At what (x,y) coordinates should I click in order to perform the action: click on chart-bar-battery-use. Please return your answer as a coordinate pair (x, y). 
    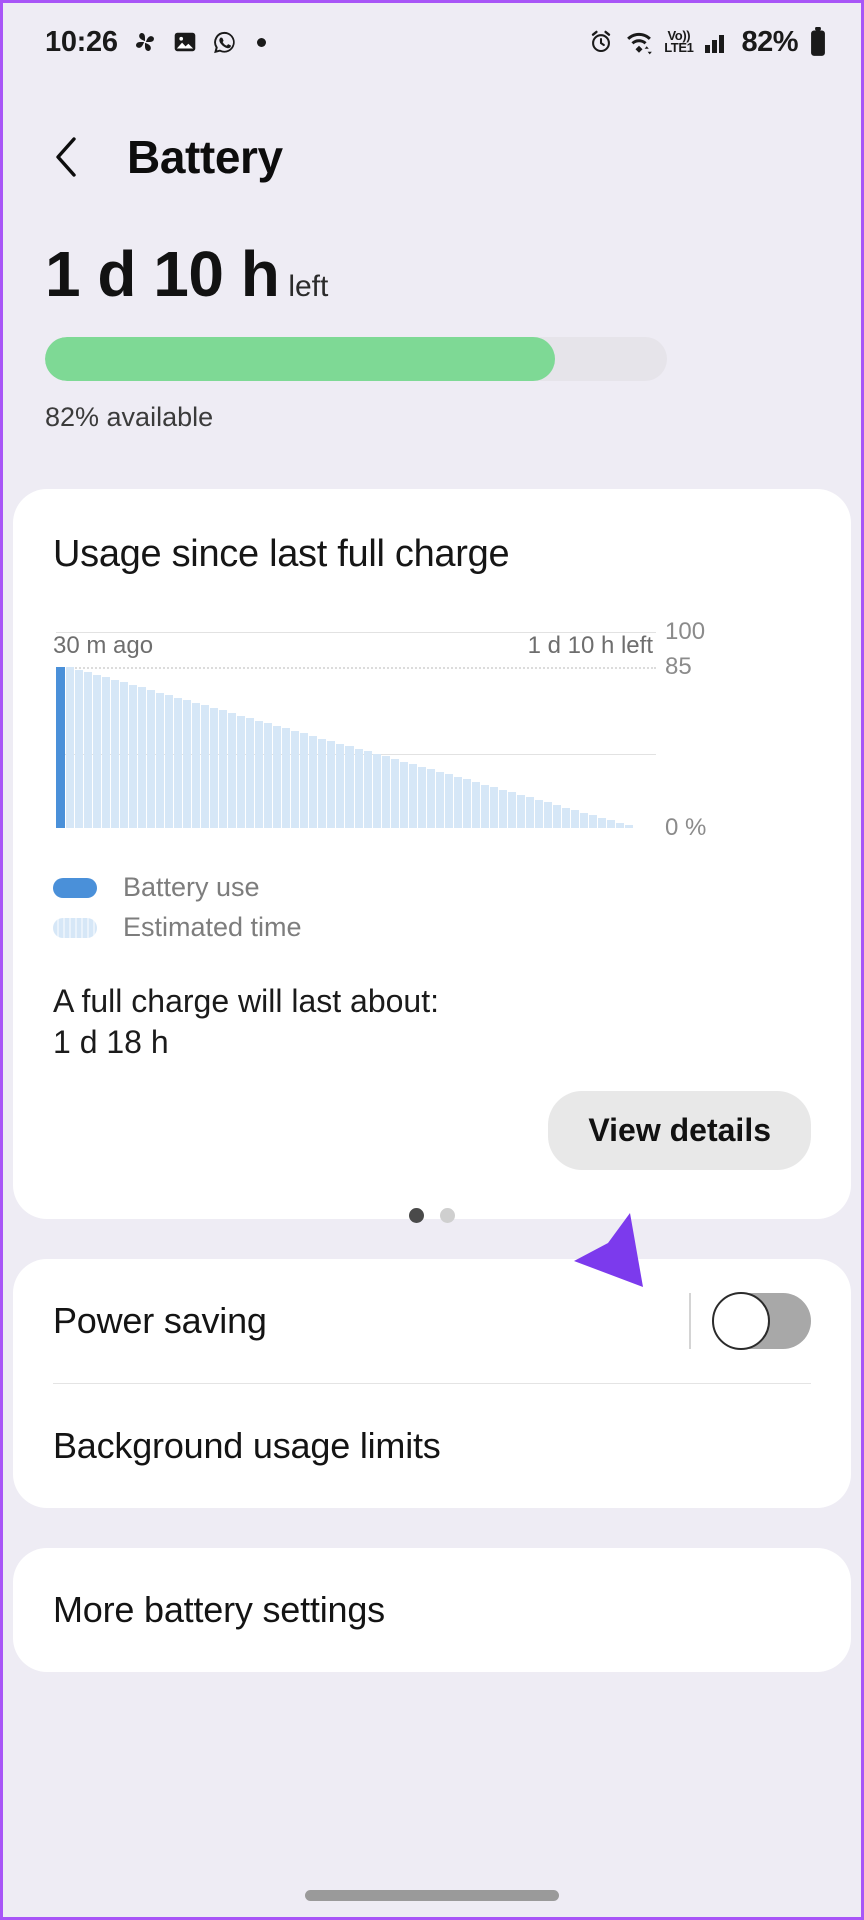
    Looking at the image, I should click on (60, 747).